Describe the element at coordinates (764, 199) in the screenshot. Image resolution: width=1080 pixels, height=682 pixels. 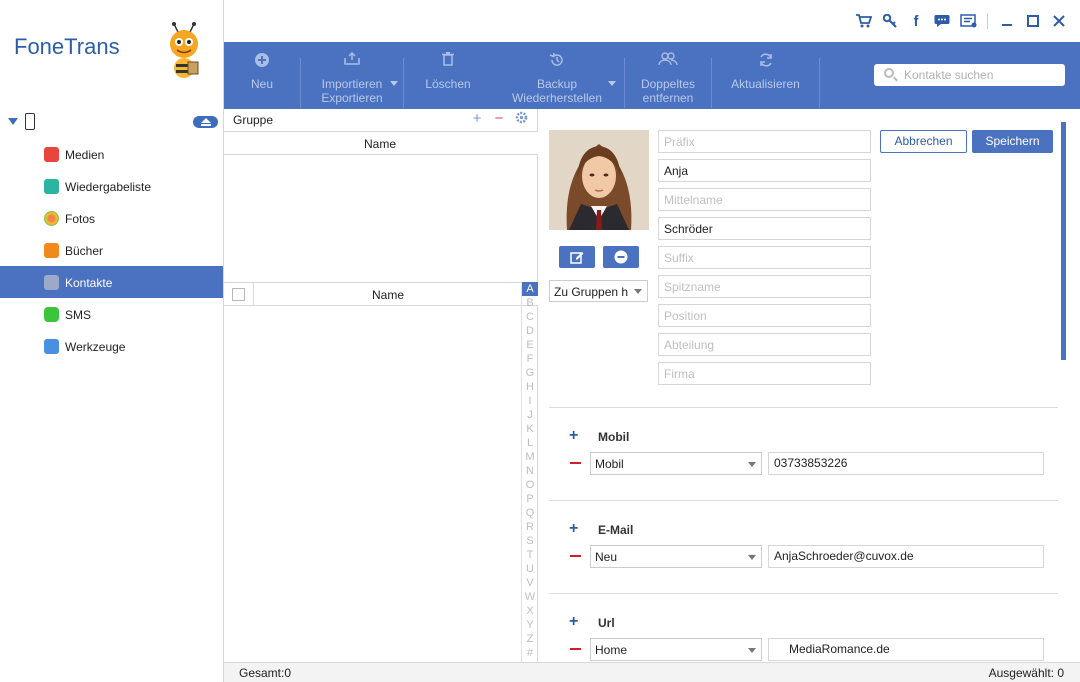
I see `middle-name-field` at that location.